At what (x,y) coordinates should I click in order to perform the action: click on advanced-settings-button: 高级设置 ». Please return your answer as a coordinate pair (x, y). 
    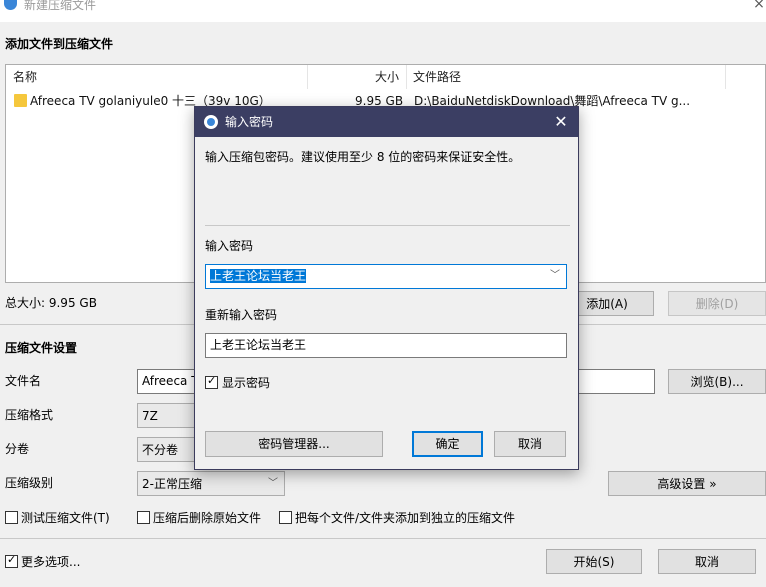
    Looking at the image, I should click on (687, 483).